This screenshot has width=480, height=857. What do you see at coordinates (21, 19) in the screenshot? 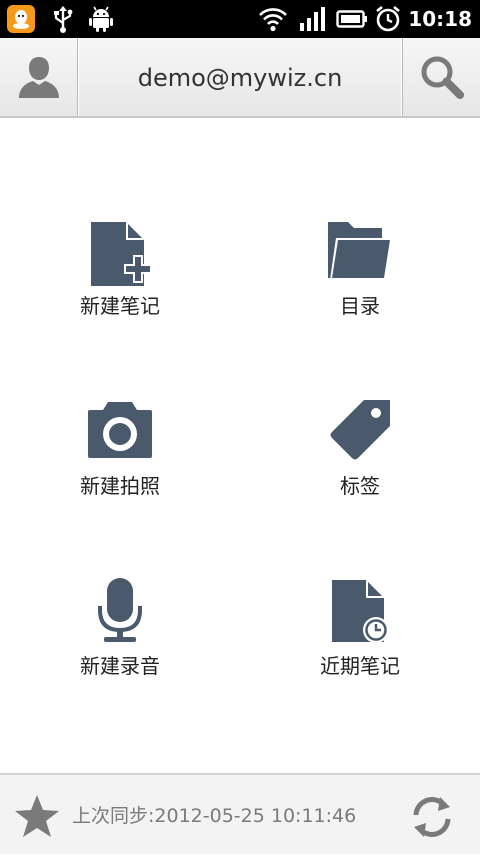
I see `qq-notification-icon` at bounding box center [21, 19].